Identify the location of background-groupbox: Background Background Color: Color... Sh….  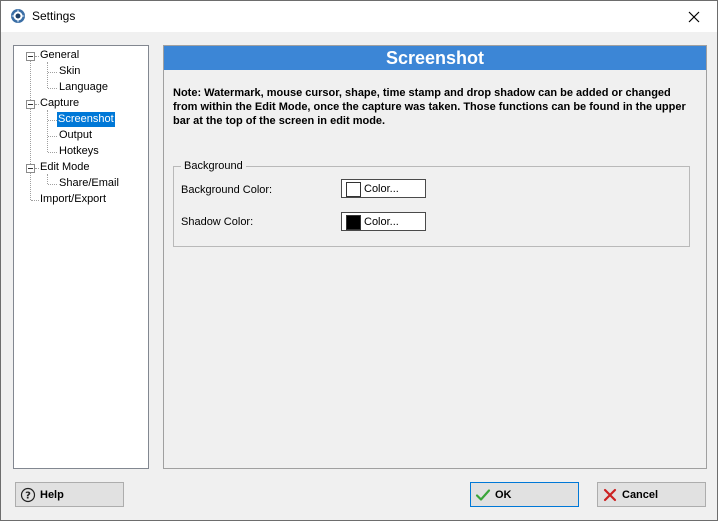
(431, 203).